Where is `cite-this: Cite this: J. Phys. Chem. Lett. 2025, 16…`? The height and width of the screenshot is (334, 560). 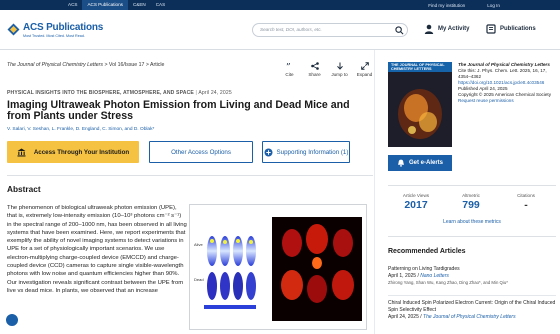 cite-this: Cite this: J. Phys. Chem. Lett. 2025, 16… is located at coordinates (502, 73).